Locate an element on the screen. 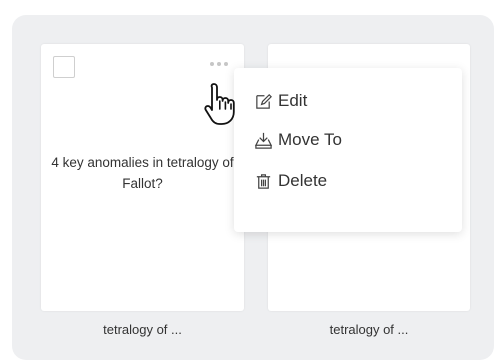  move-to-menu-item: Move To is located at coordinates (298, 140).